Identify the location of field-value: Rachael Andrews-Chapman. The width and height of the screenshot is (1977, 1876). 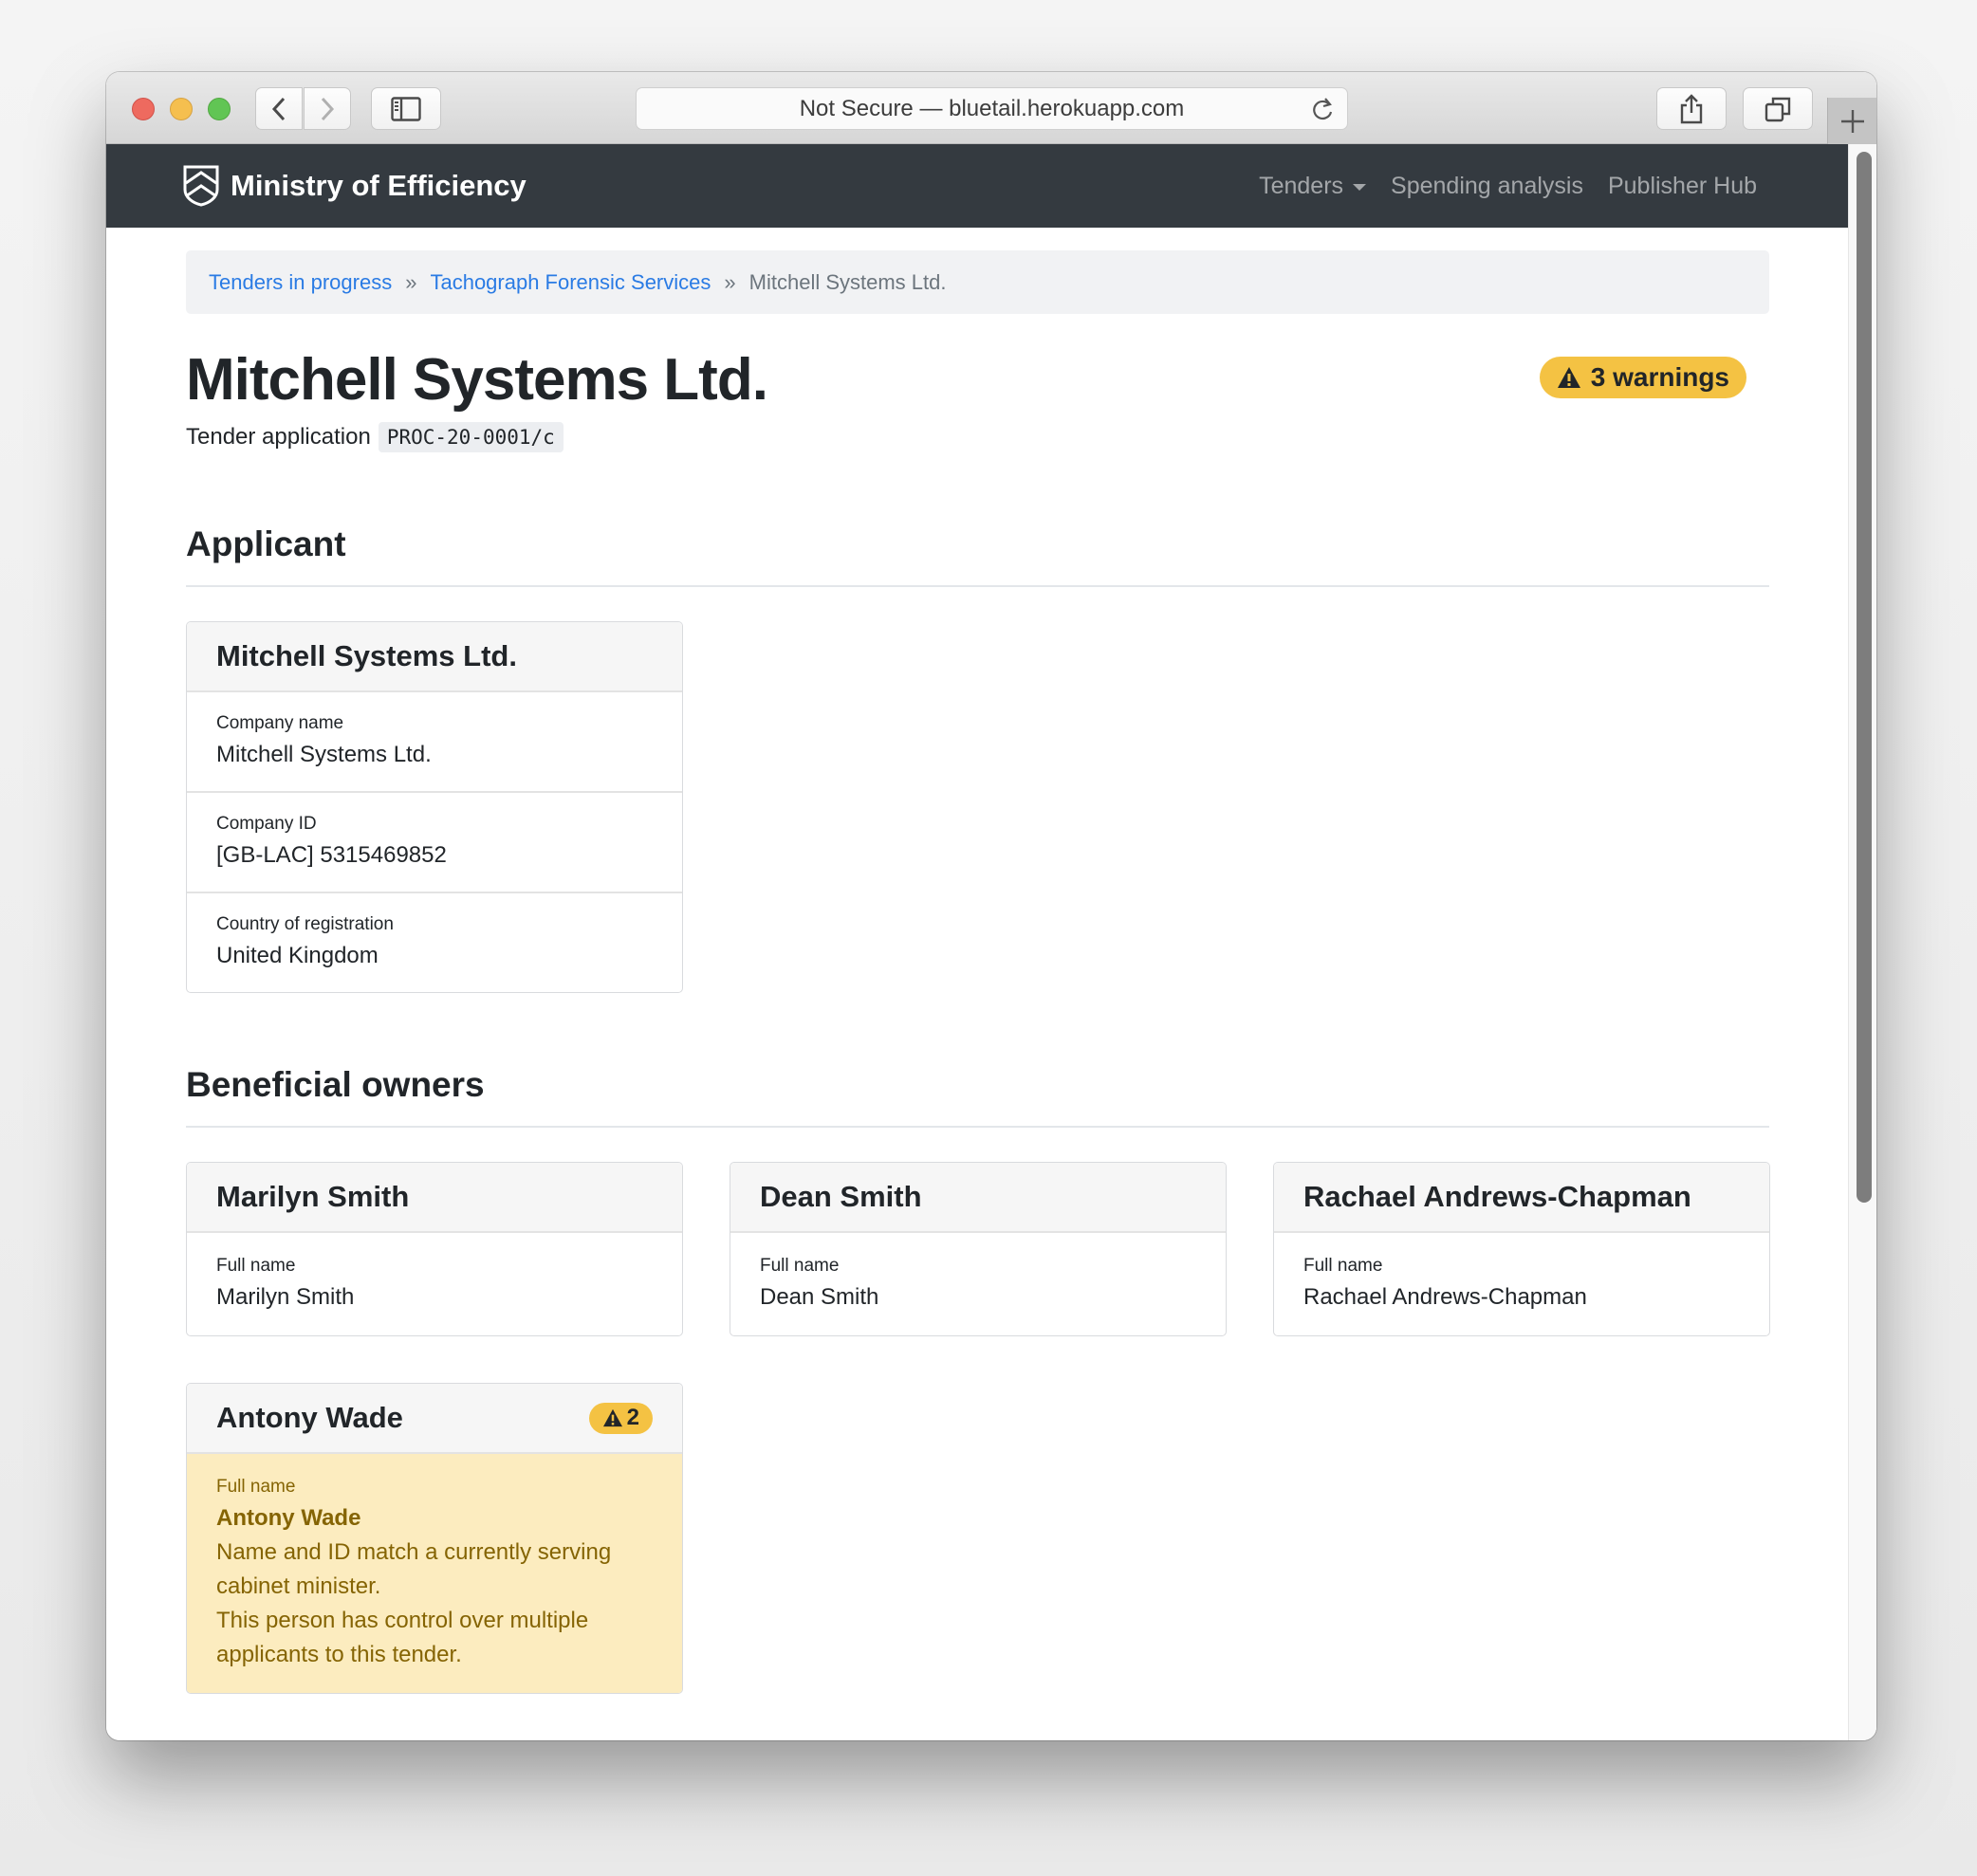
(1445, 1297).